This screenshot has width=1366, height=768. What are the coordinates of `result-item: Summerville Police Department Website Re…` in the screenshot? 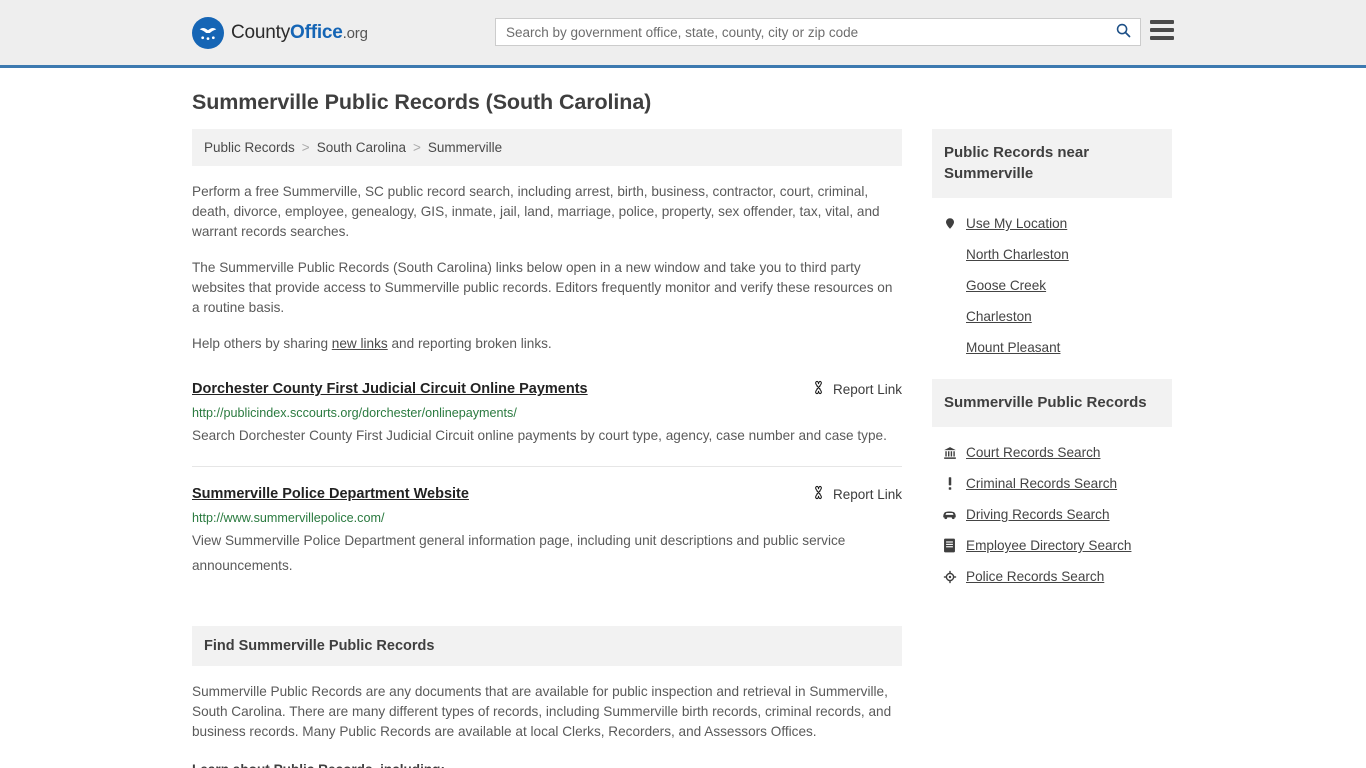 It's located at (547, 540).